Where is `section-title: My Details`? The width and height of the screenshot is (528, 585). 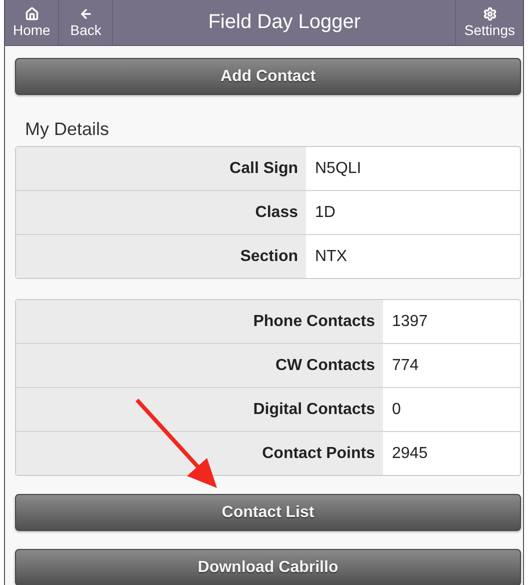
section-title: My Details is located at coordinates (67, 129).